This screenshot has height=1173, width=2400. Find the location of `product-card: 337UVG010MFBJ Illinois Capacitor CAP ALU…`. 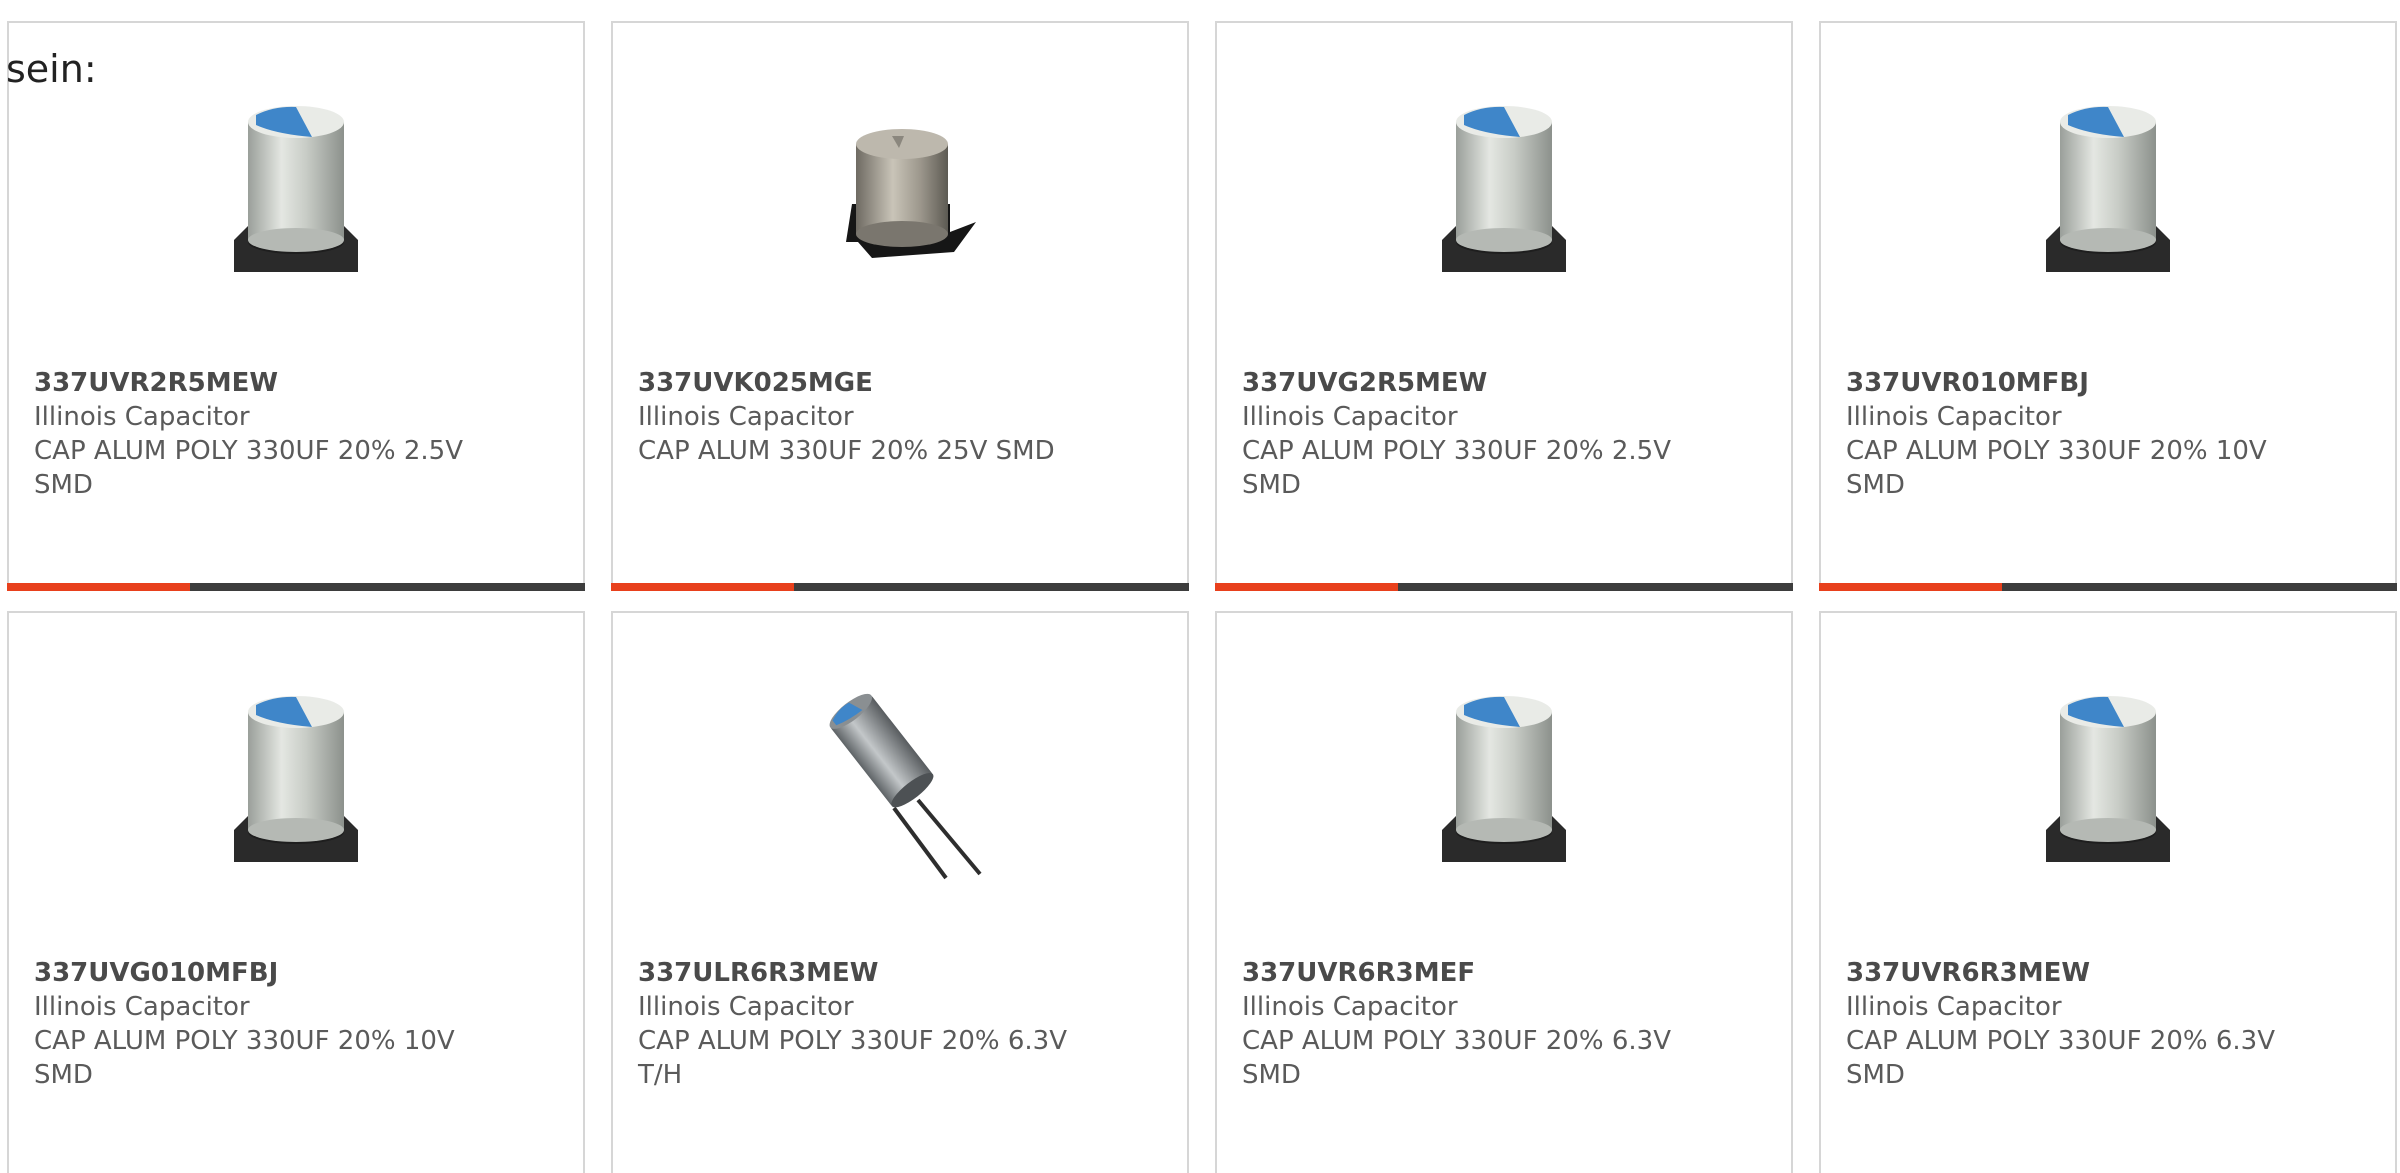

product-card: 337UVG010MFBJ Illinois Capacitor CAP ALU… is located at coordinates (296, 892).